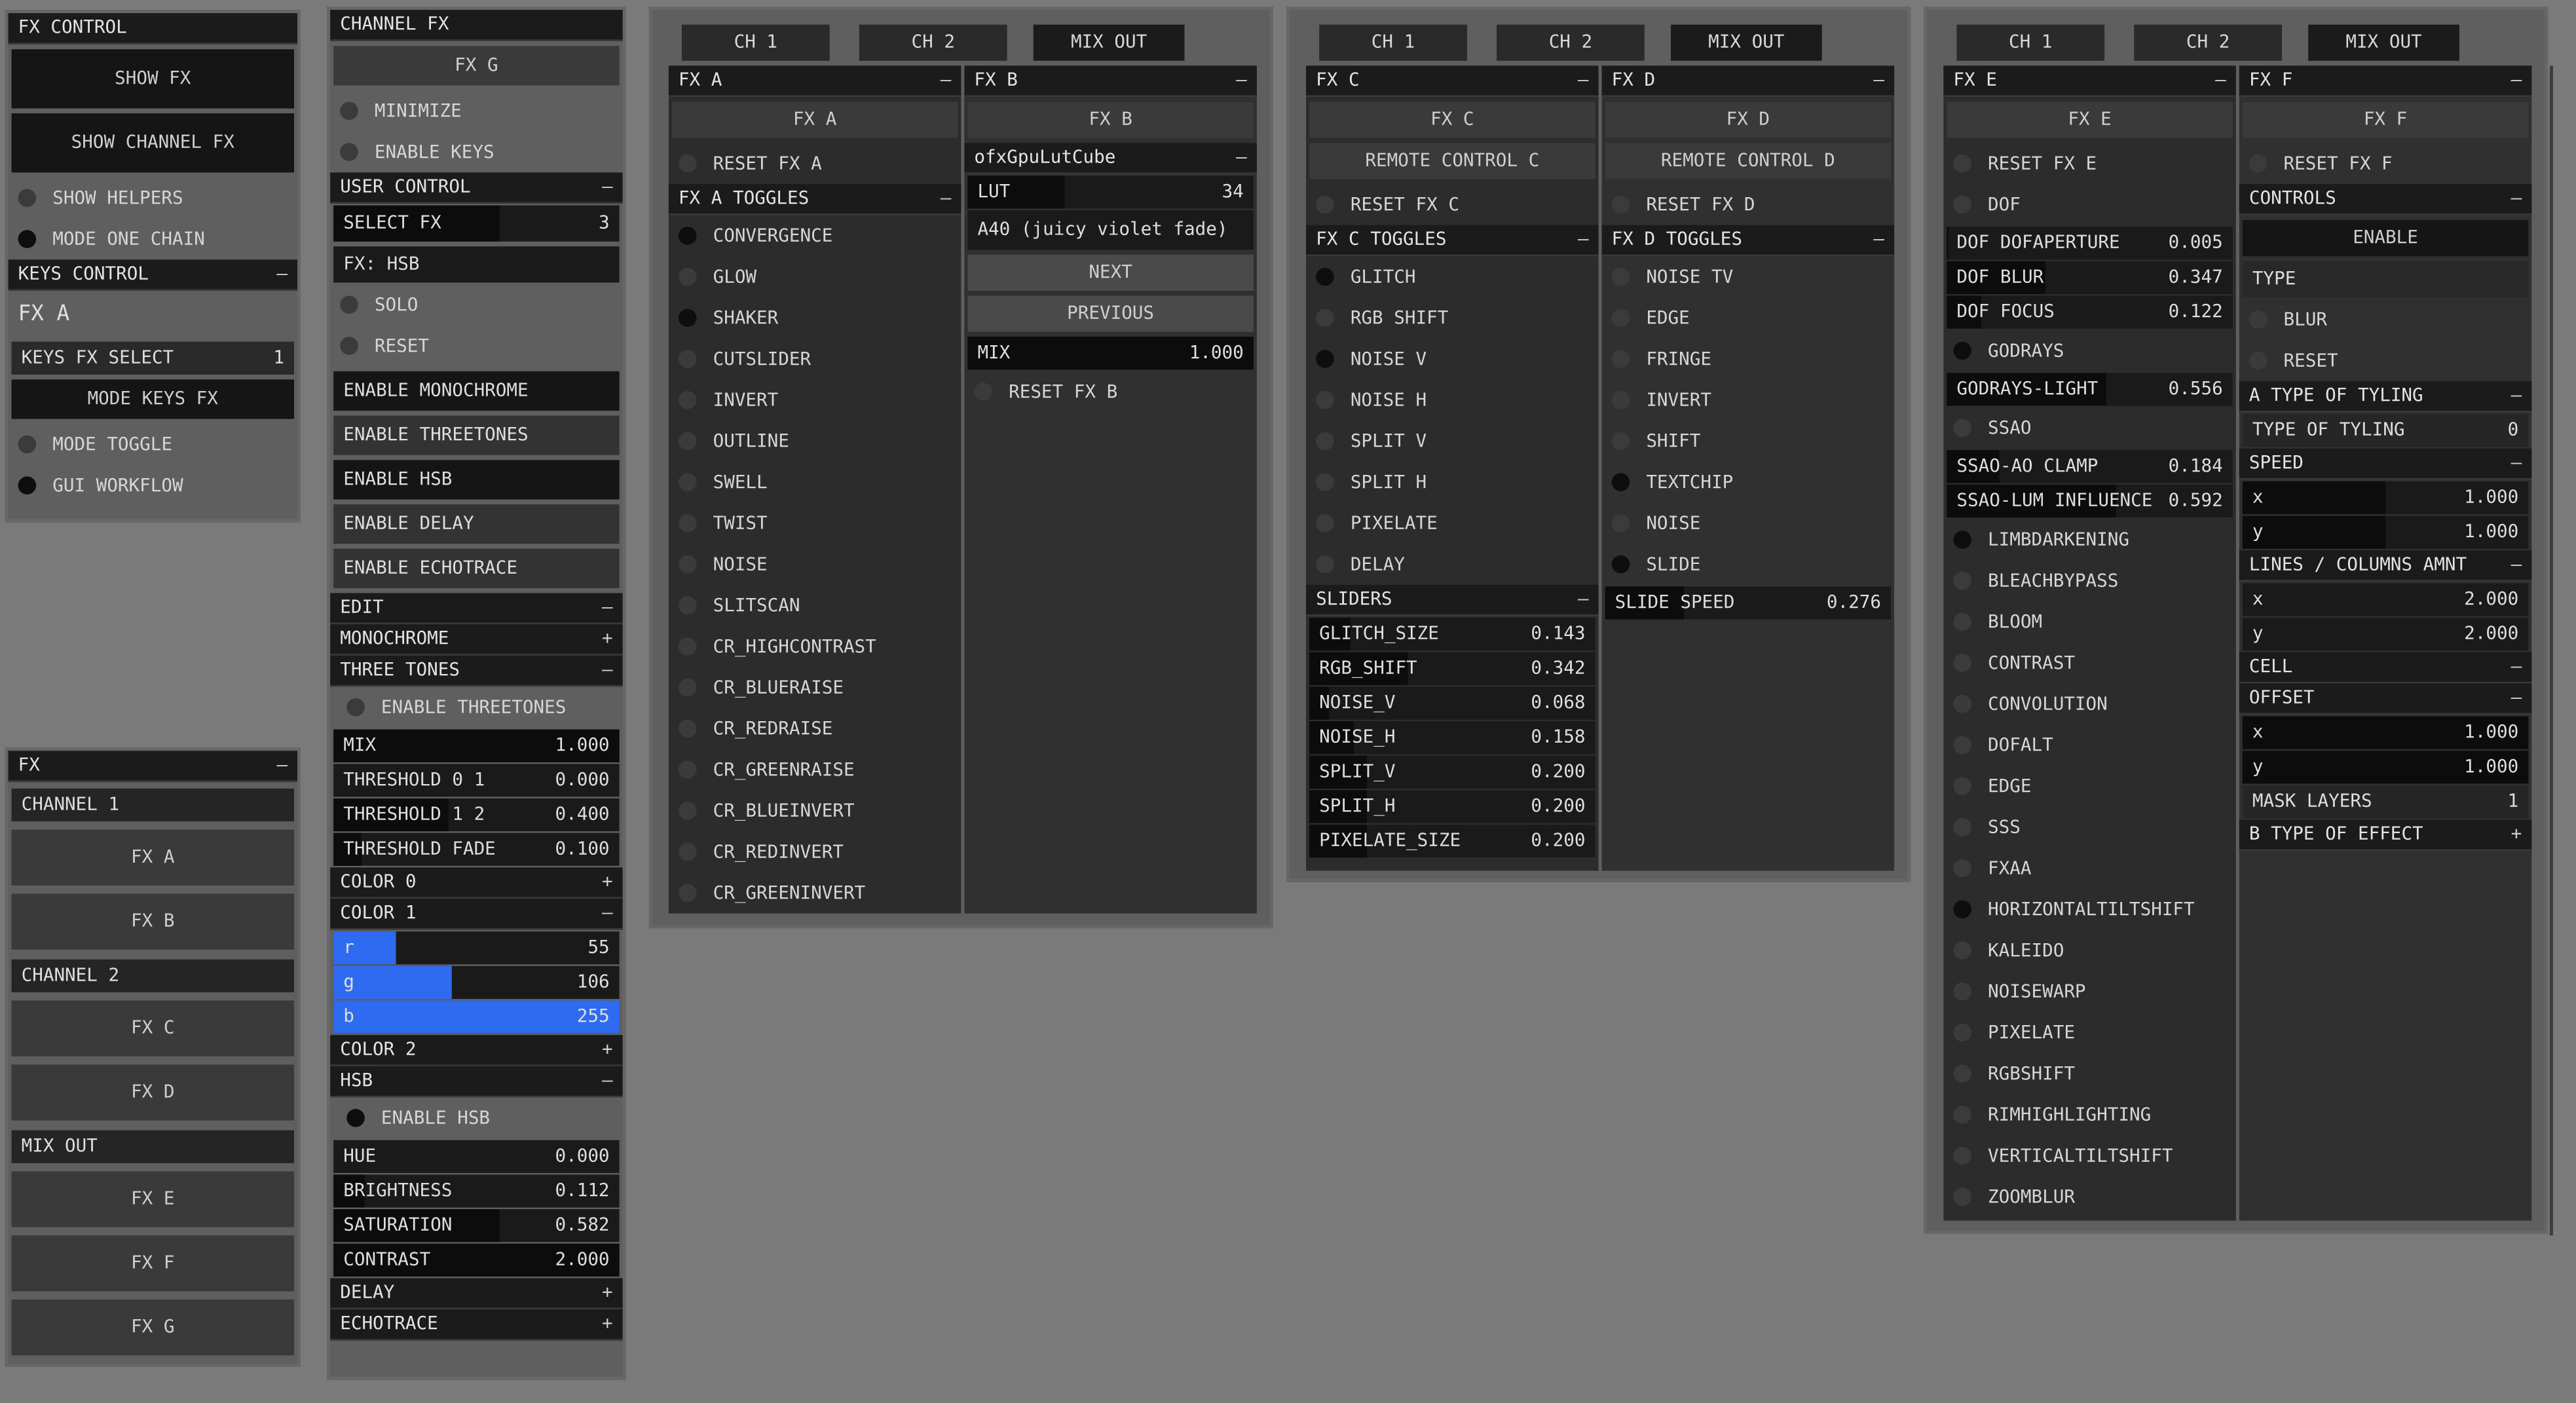 The height and width of the screenshot is (1403, 2576). I want to click on color-1-header: COLOR 1–, so click(476, 914).